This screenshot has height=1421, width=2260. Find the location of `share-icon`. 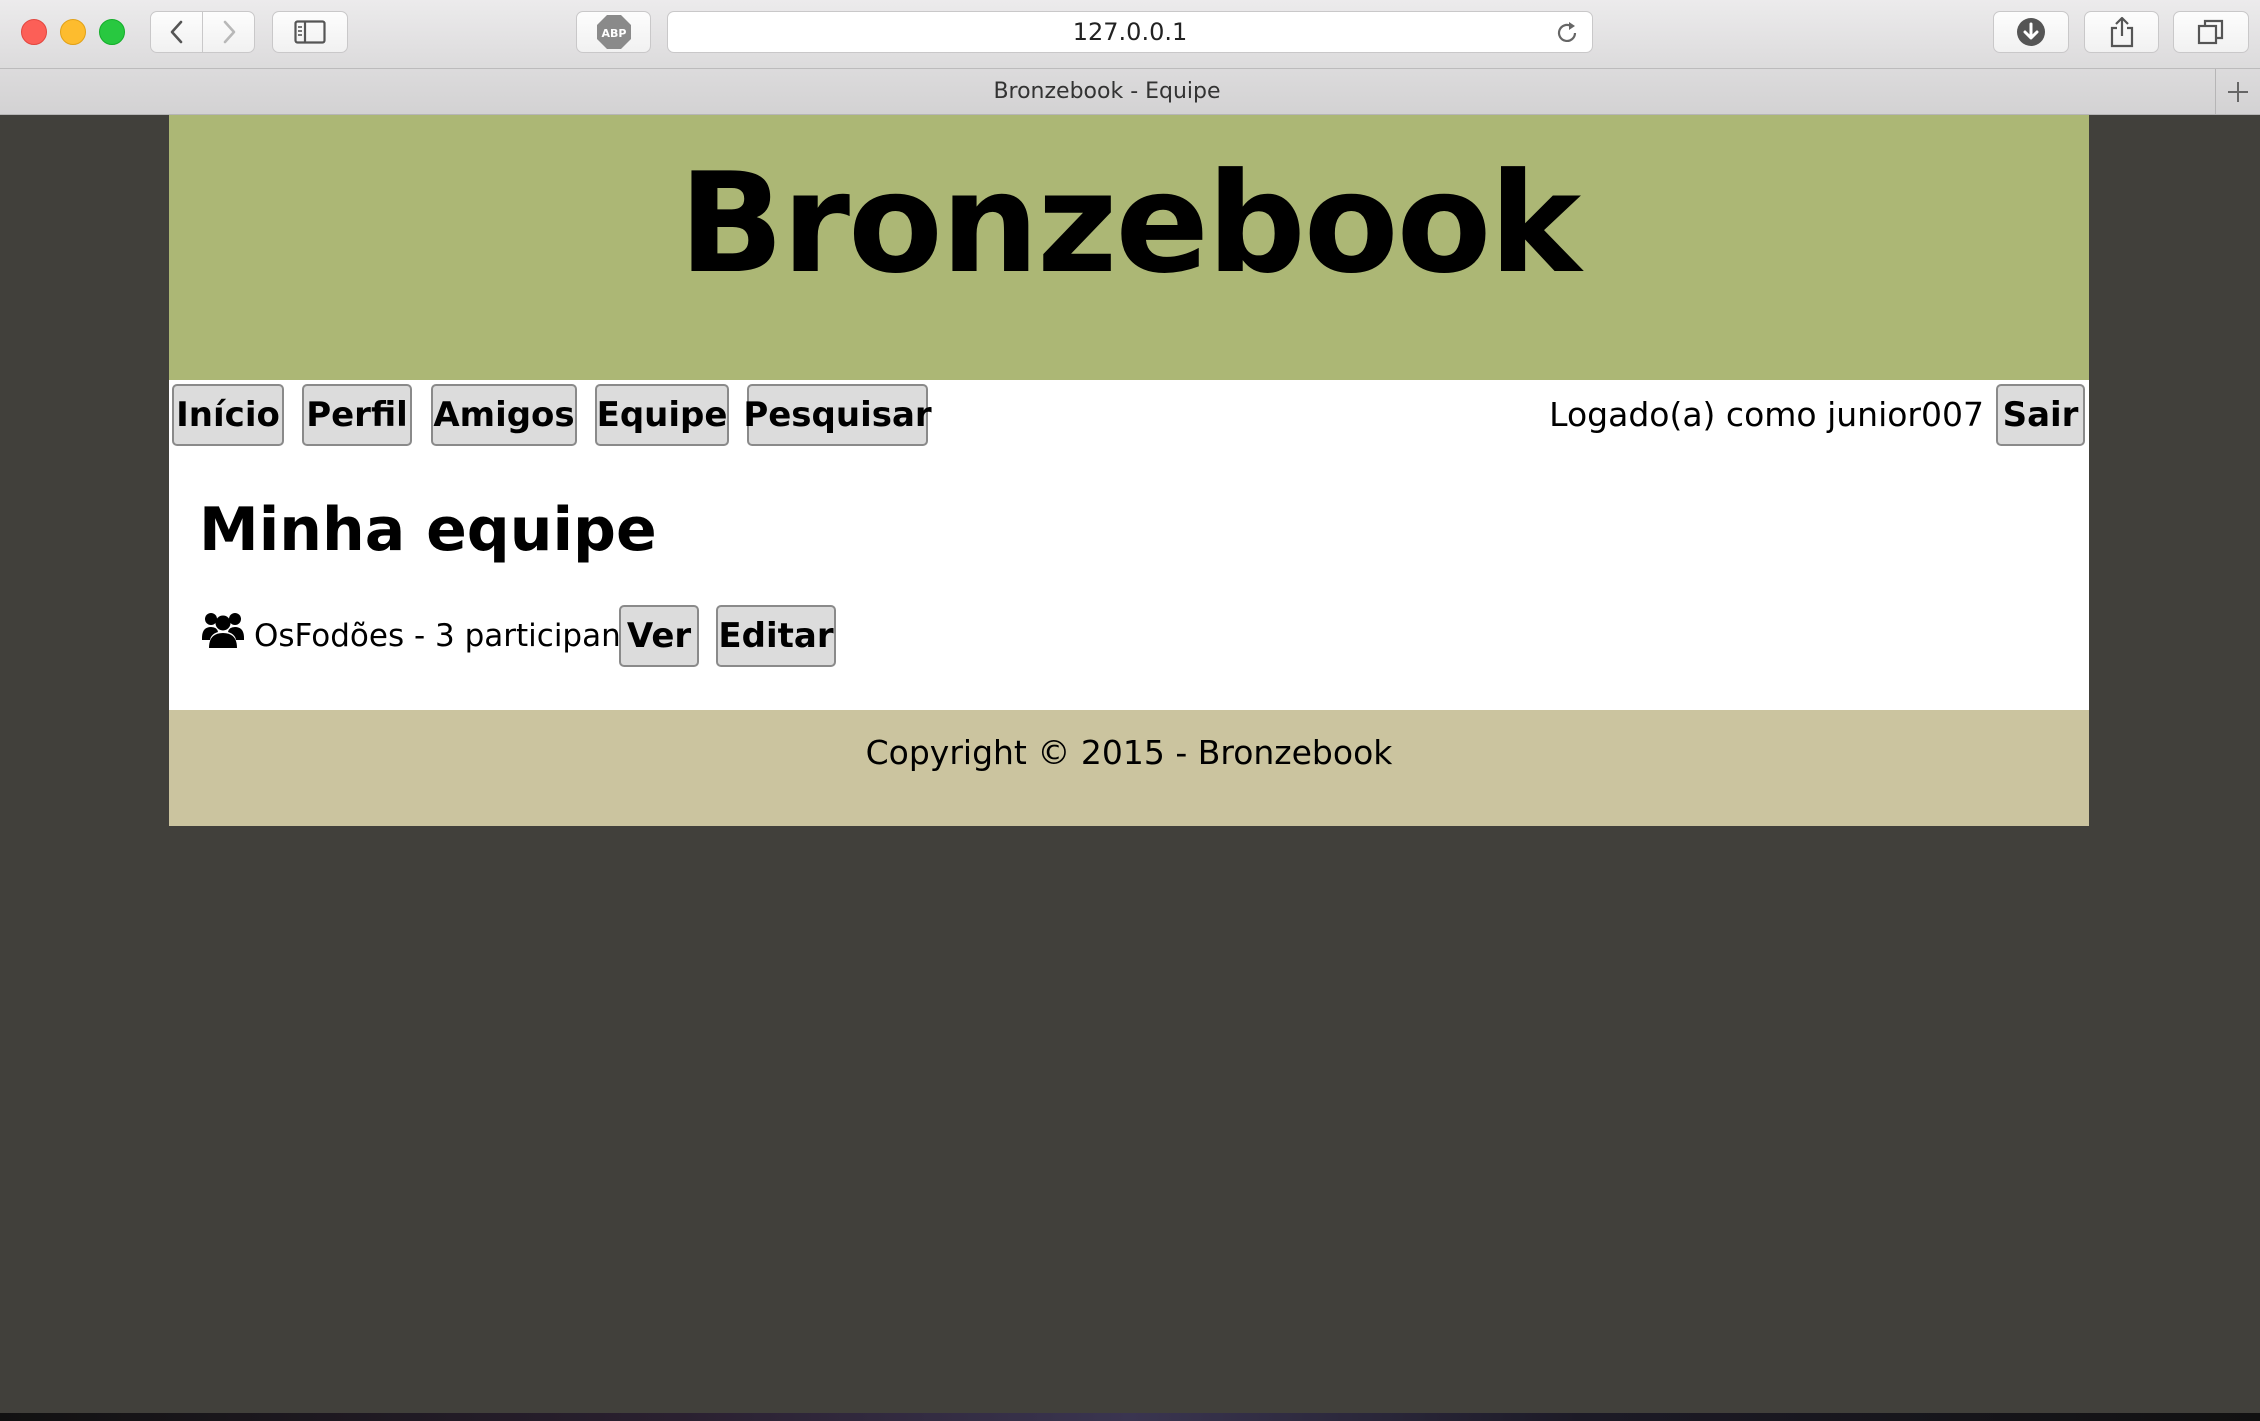

share-icon is located at coordinates (2121, 32).